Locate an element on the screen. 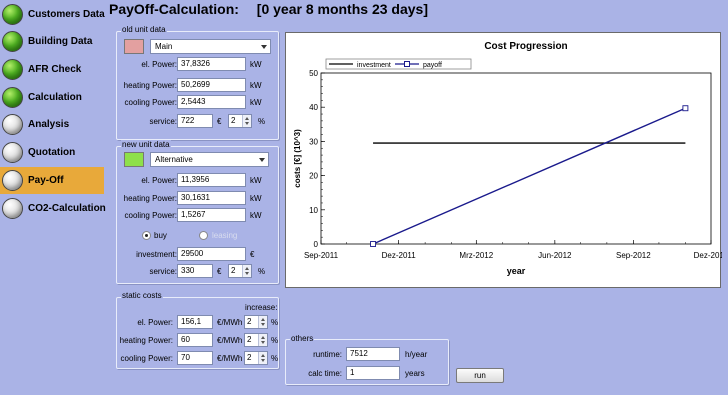  static-el-power-increase-value: 2 is located at coordinates (249, 321).